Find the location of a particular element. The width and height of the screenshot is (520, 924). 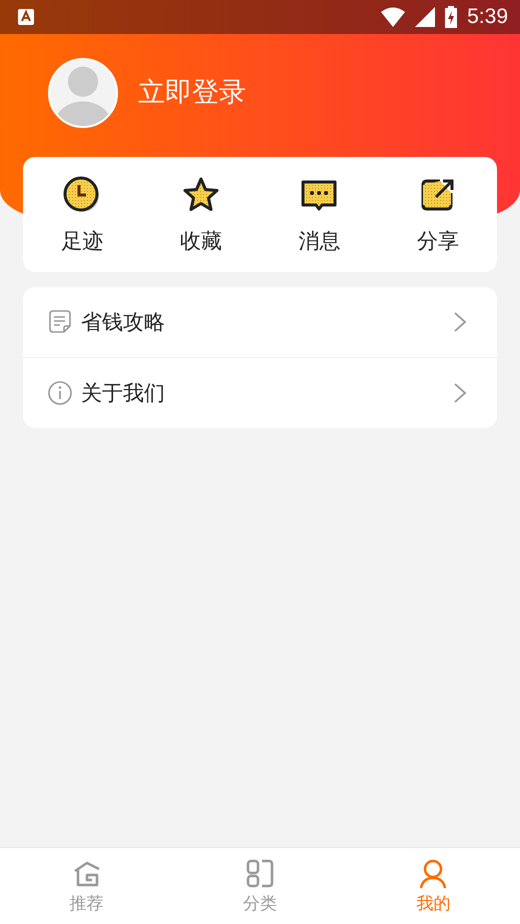

menu-item: 省钱攻略 is located at coordinates (260, 322).